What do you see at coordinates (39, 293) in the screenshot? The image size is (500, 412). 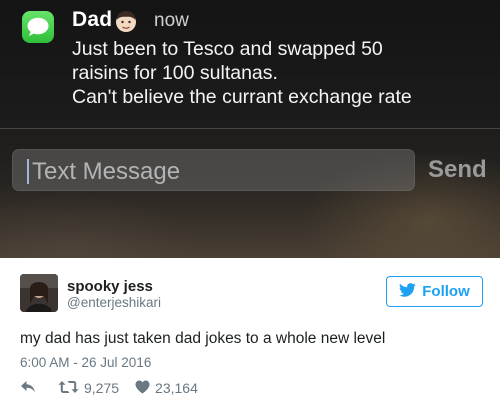 I see `avatar` at bounding box center [39, 293].